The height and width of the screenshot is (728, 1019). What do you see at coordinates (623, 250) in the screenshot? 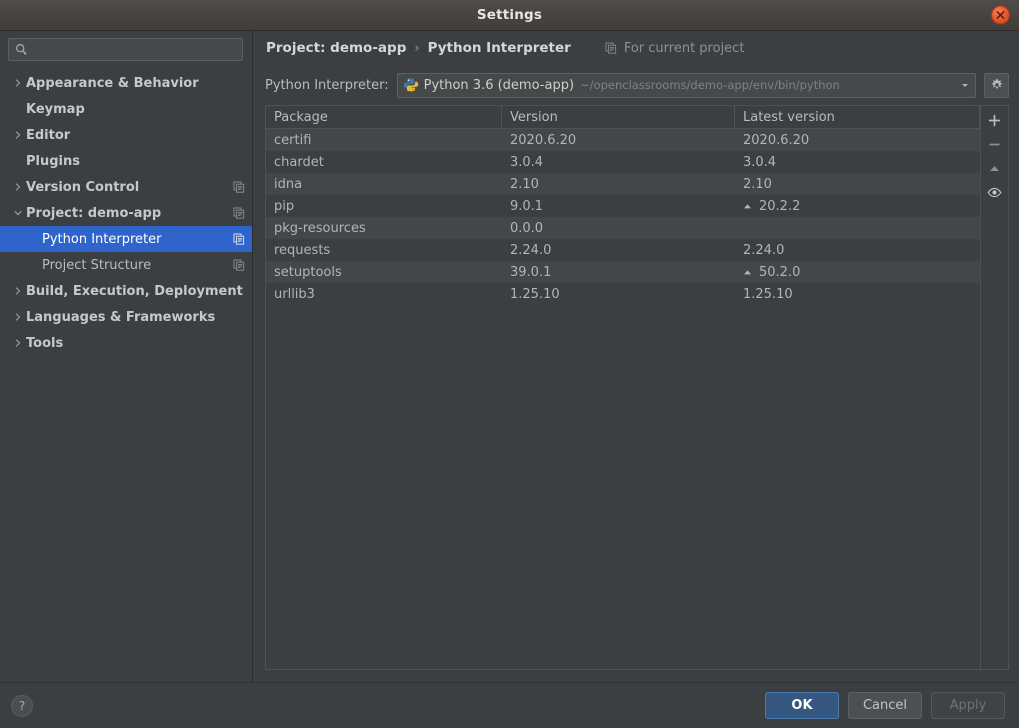
I see `table-row: requests 2.24.0 2.24.0` at bounding box center [623, 250].